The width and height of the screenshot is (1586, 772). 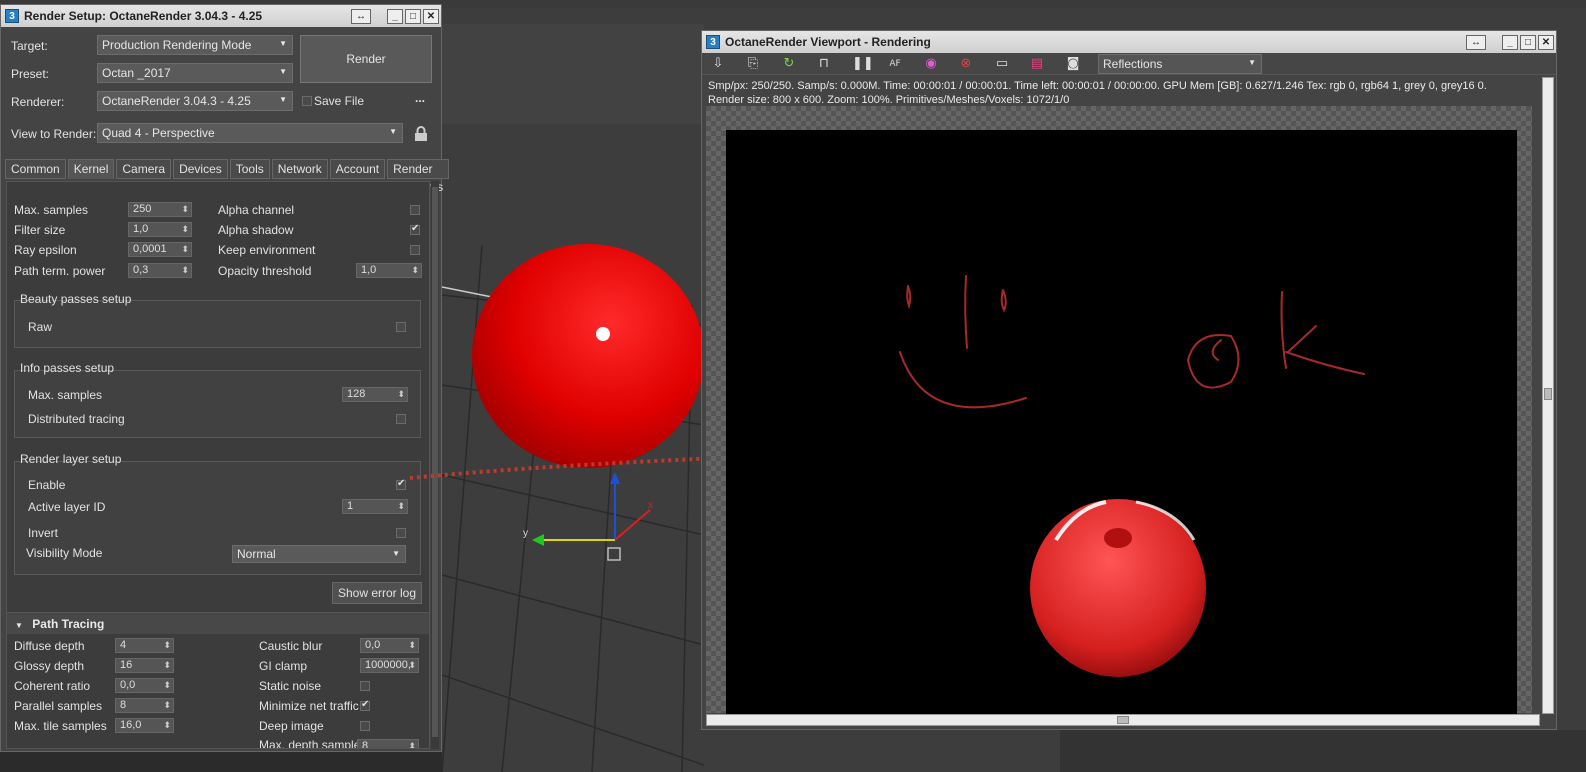 I want to click on renderer-label: Renderer:, so click(x=38, y=102).